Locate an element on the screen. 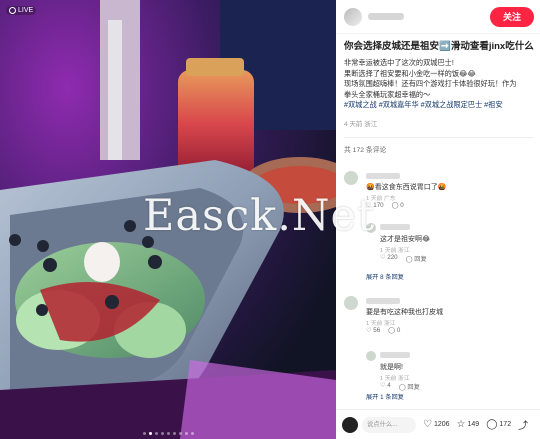 The width and height of the screenshot is (540, 439). post-line: 果断选择了祖安要和小金吃一样的饭😂😂 is located at coordinates (410, 73).